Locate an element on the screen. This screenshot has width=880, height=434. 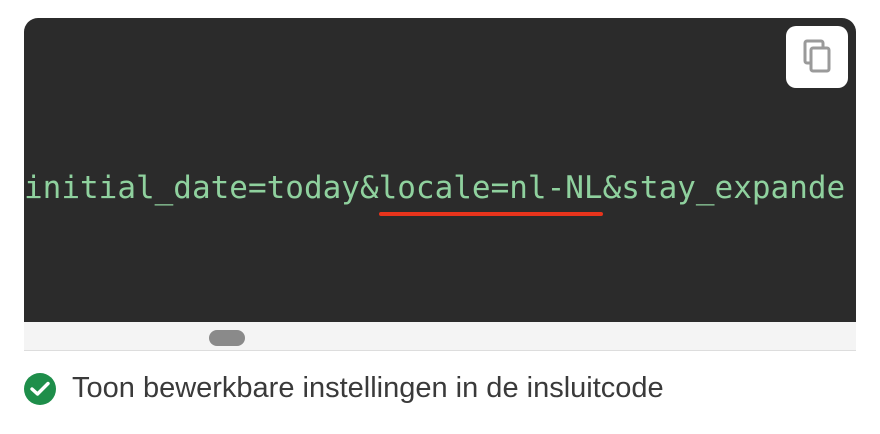
copy-icon is located at coordinates (817, 57).